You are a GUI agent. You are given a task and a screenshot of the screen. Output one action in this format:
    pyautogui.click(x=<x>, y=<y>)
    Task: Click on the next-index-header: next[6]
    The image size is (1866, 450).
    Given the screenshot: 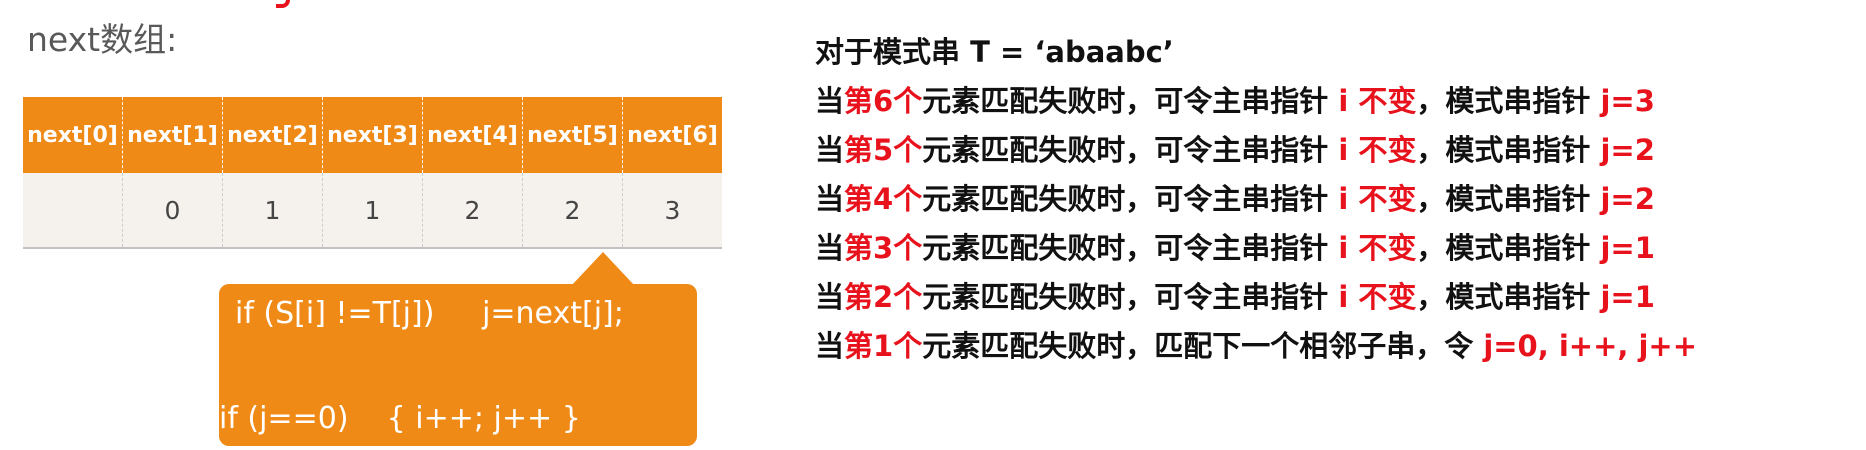 What is the action you would take?
    pyautogui.click(x=672, y=135)
    